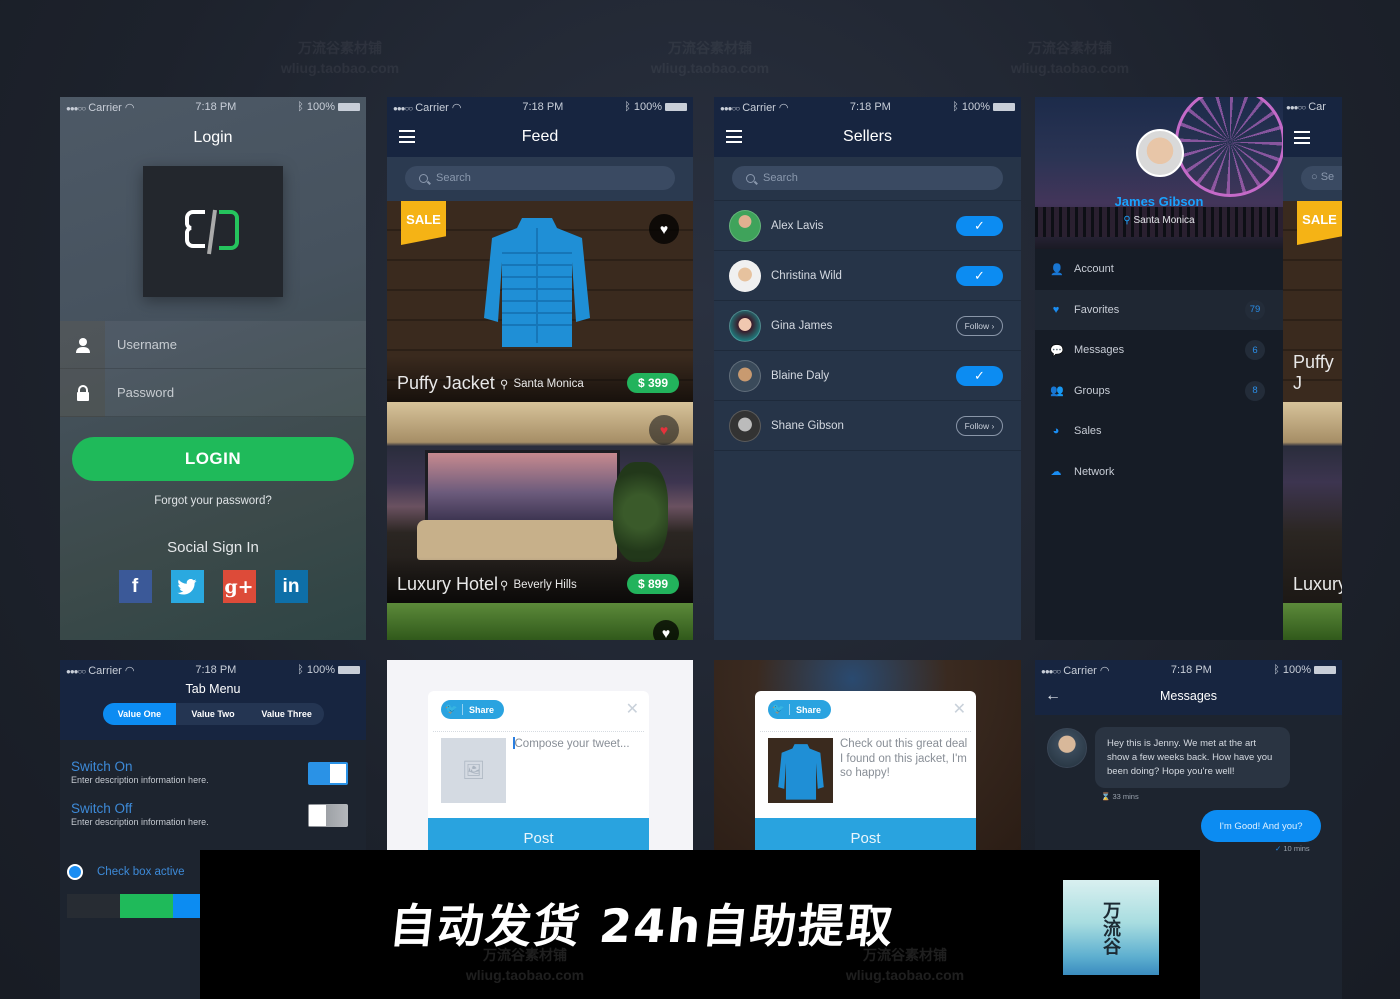  I want to click on page-title: Login, so click(213, 137).